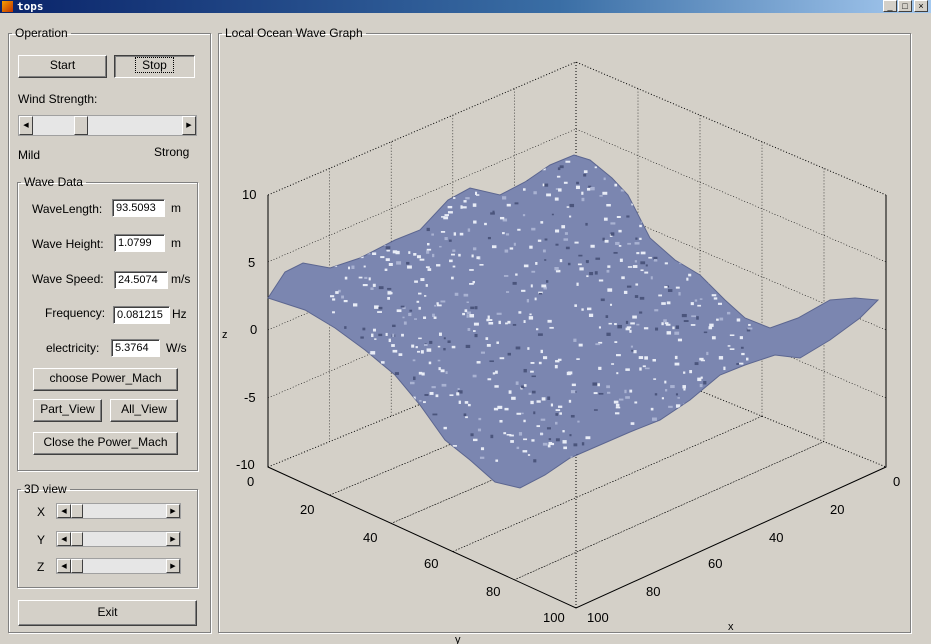  I want to click on z-rotation-label: Z, so click(41, 567).